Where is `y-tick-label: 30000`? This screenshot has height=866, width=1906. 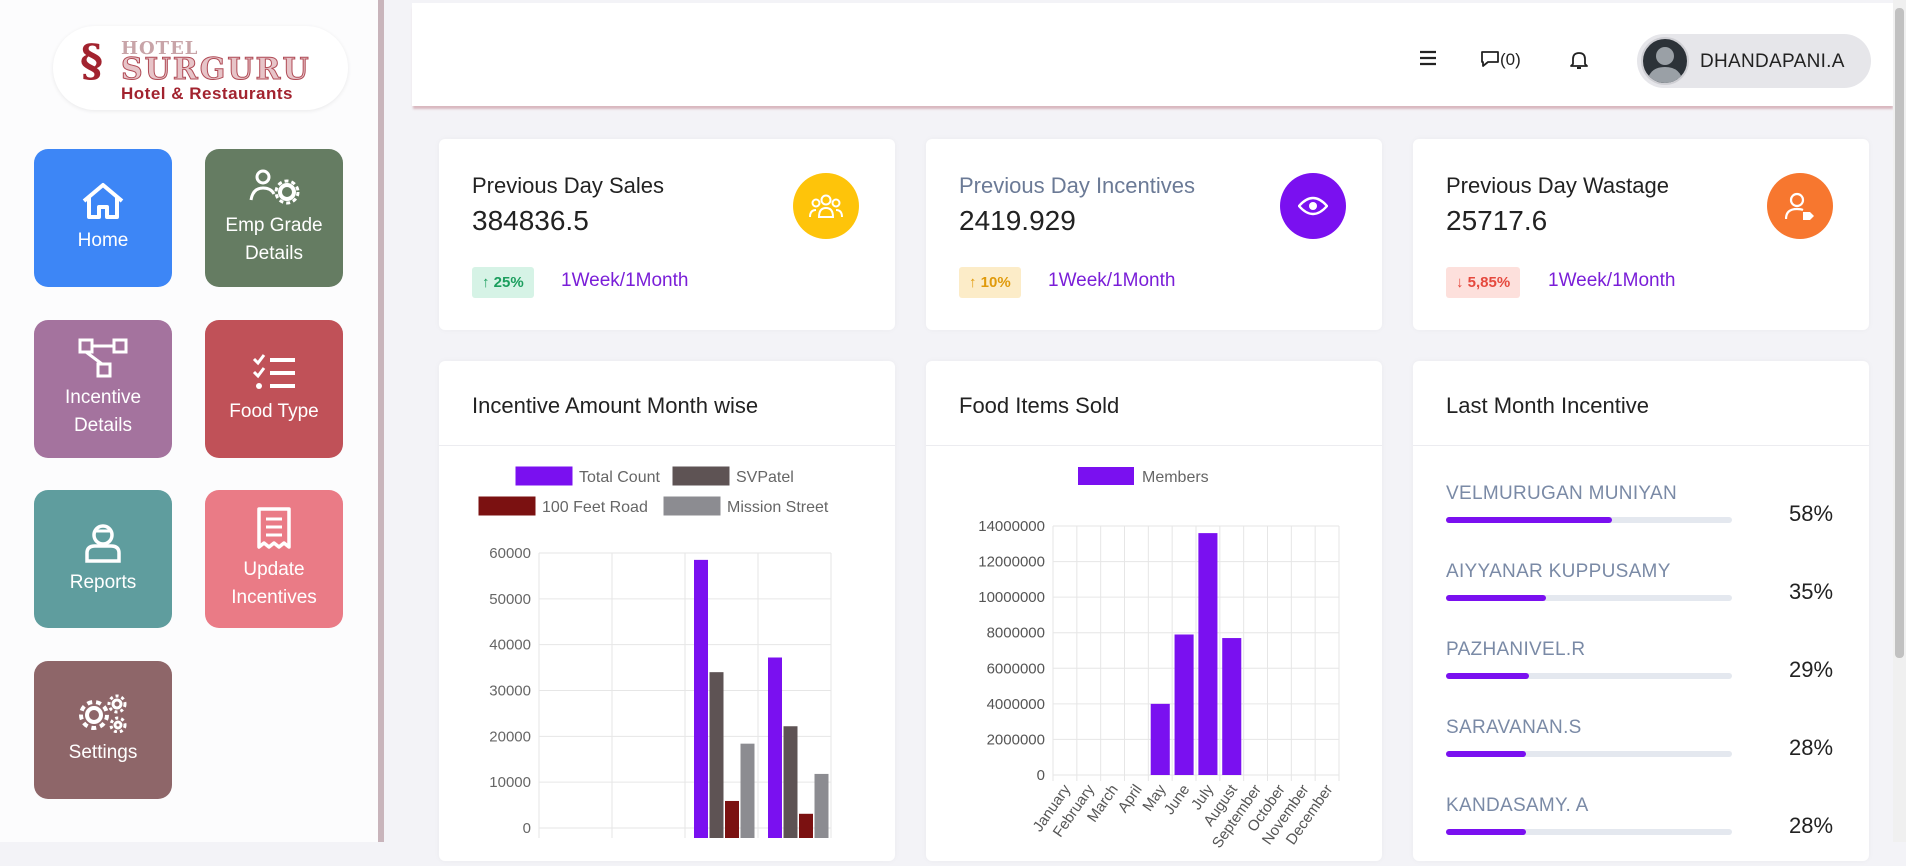 y-tick-label: 30000 is located at coordinates (510, 691).